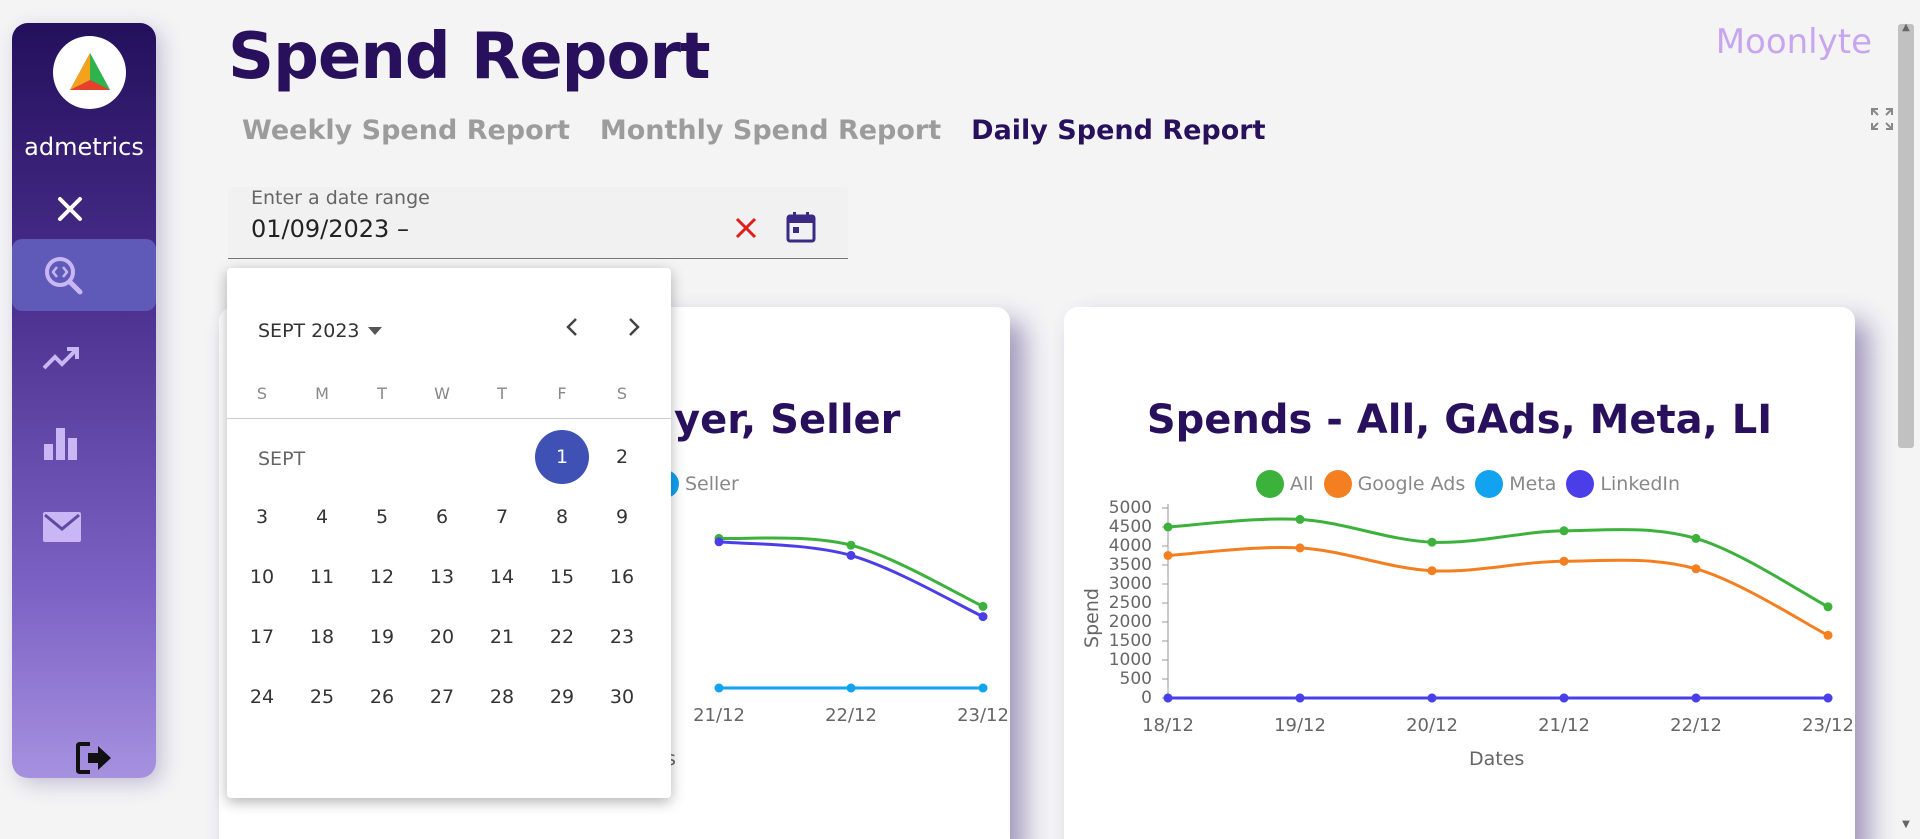  I want to click on date-range-input, so click(491, 229).